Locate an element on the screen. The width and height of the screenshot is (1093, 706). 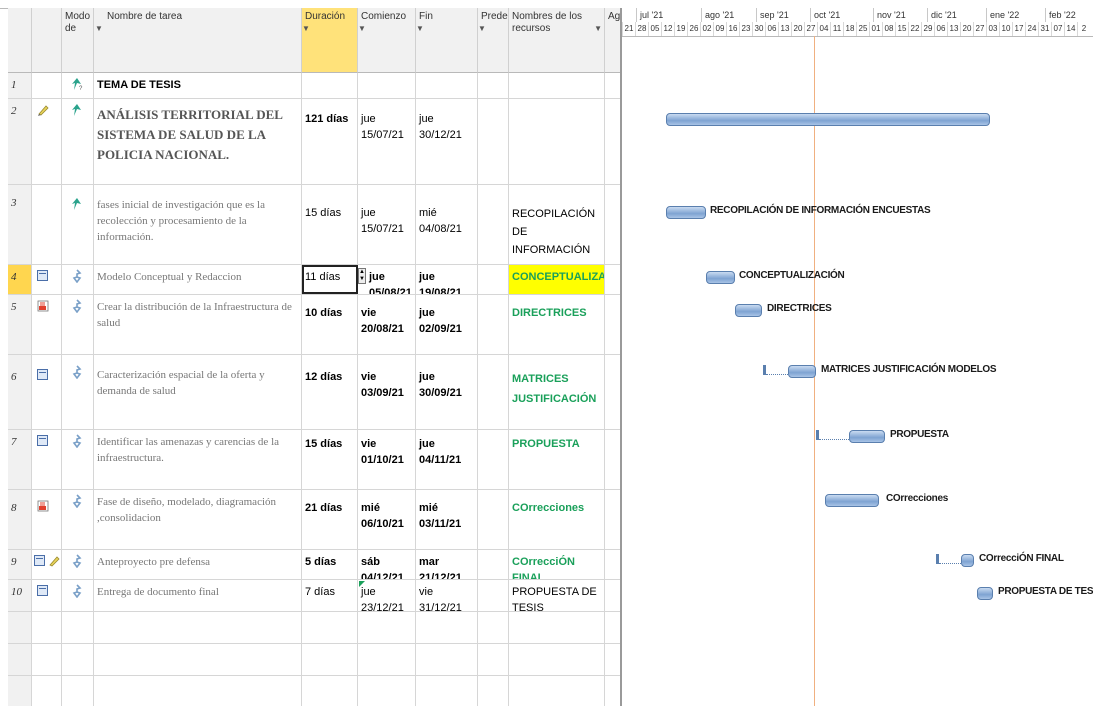
finish-cell: jue 02/09/21 is located at coordinates (447, 324).